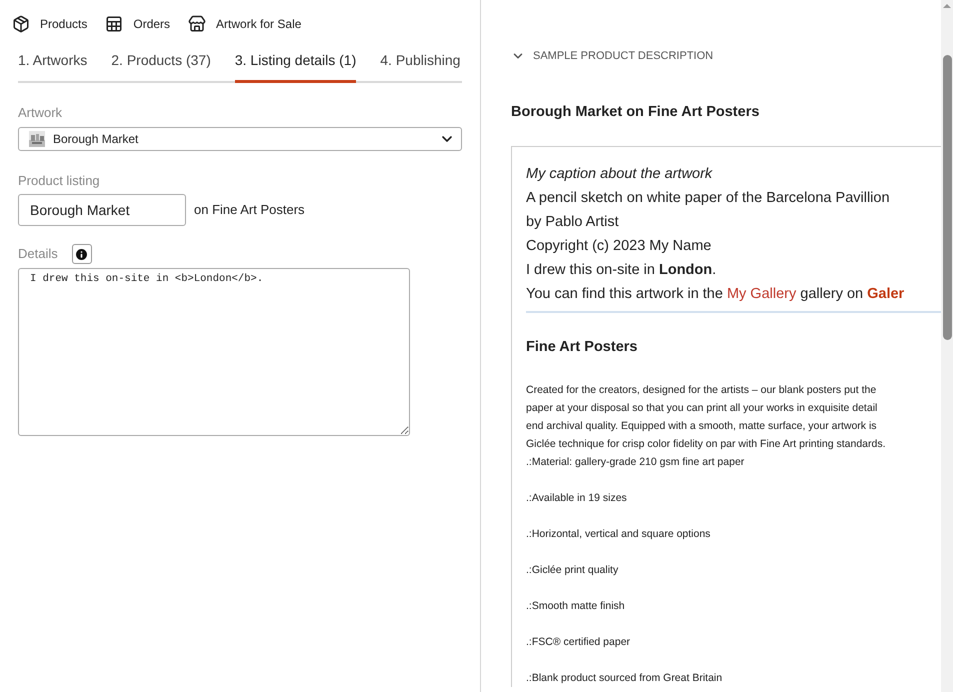 The height and width of the screenshot is (692, 953). I want to click on listing-suffix: on Fine Art Posters, so click(249, 210).